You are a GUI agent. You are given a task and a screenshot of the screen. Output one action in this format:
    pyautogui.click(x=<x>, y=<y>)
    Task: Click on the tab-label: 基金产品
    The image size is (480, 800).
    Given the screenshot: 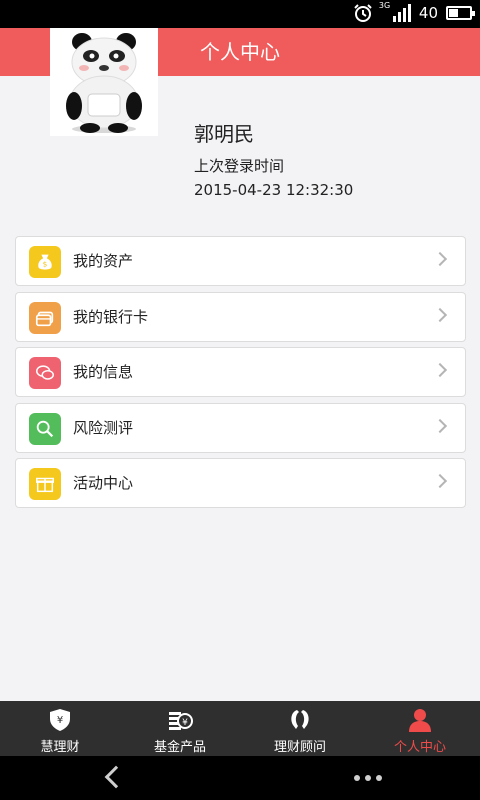 What is the action you would take?
    pyautogui.click(x=179, y=747)
    